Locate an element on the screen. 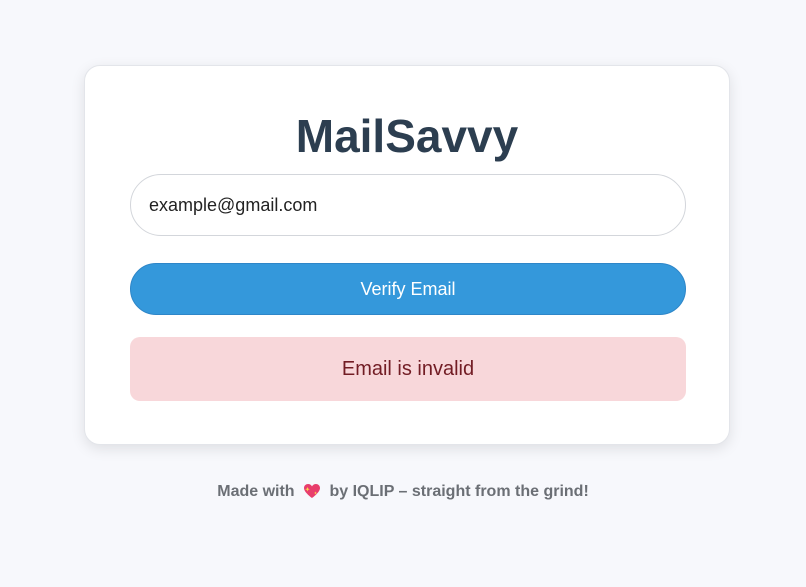 Image resolution: width=806 pixels, height=587 pixels. error-message: Email is invalid is located at coordinates (408, 368).